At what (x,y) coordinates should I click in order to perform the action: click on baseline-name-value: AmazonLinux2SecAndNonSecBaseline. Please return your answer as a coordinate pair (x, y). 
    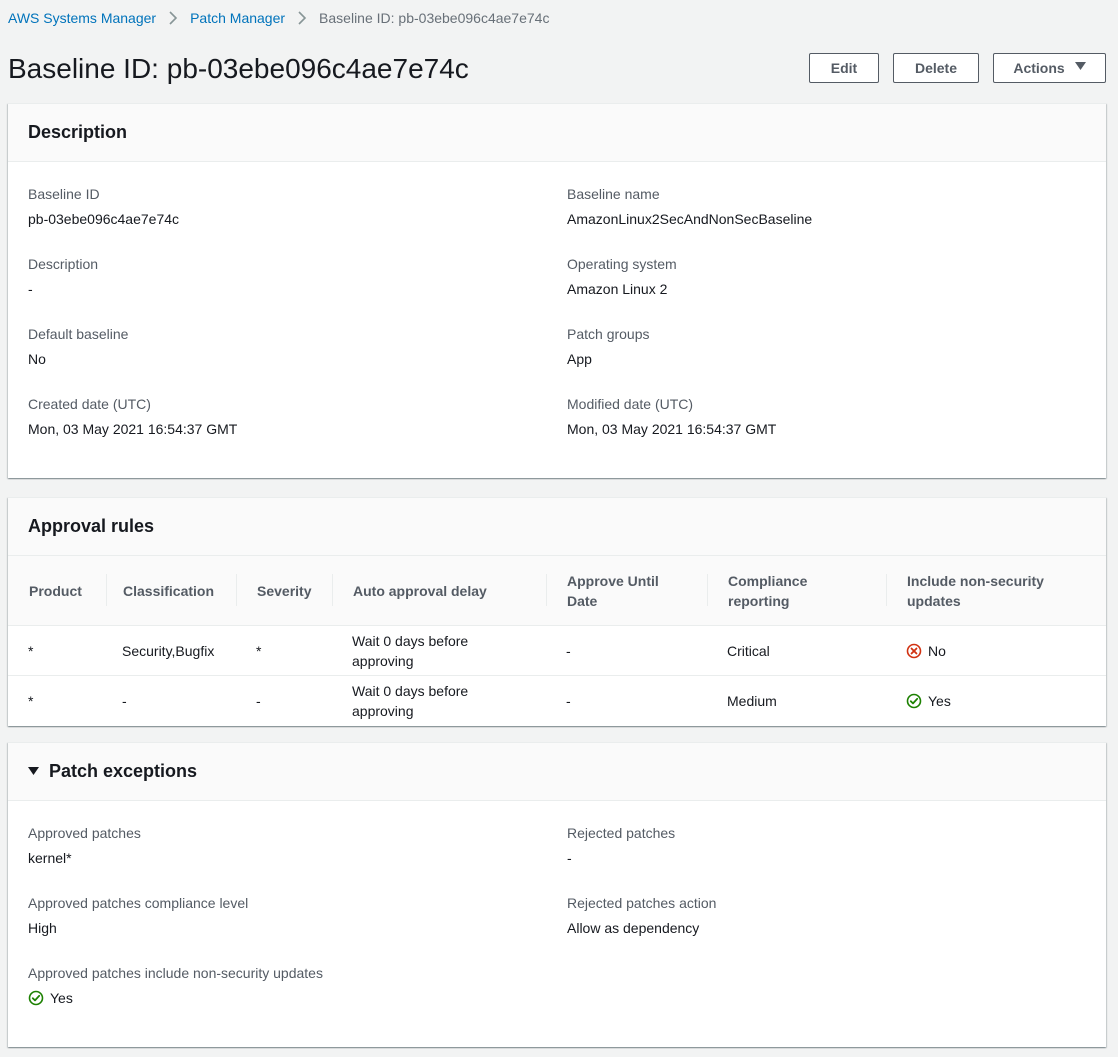
    Looking at the image, I should click on (690, 219).